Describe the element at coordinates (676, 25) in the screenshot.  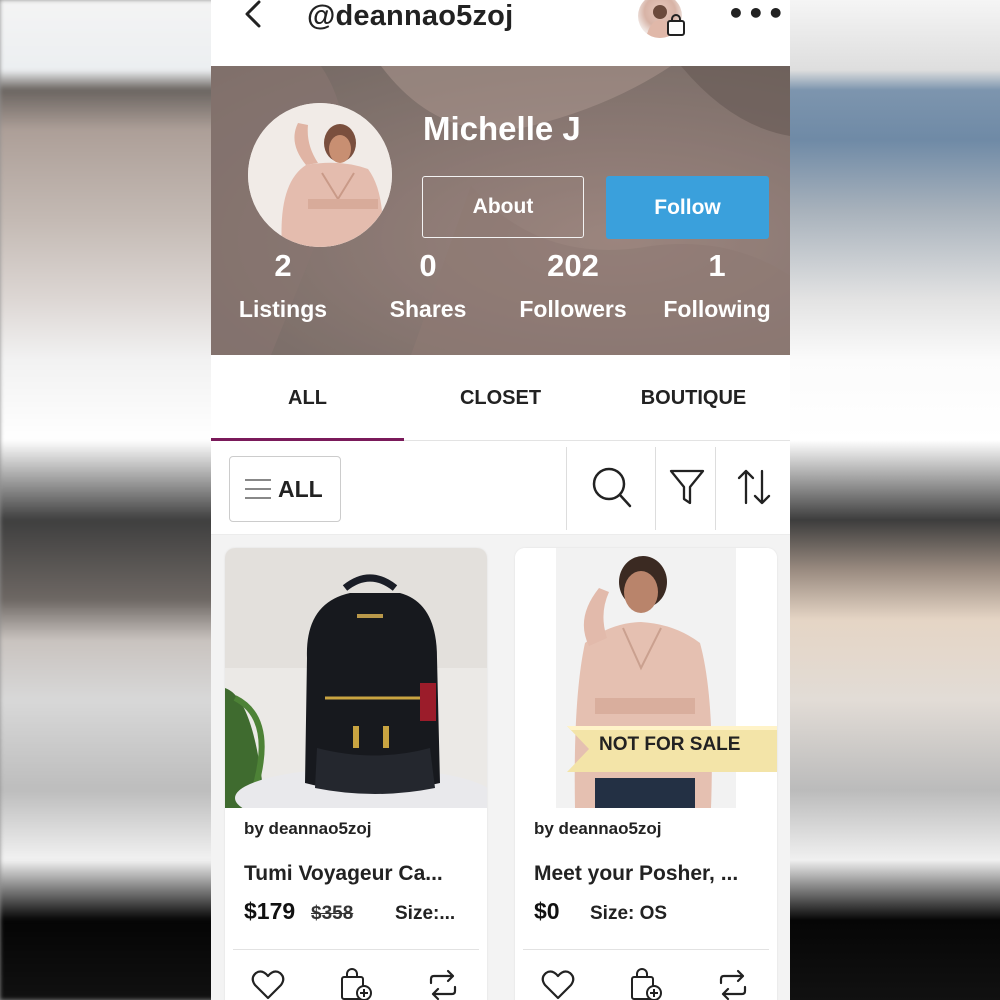
I see `shopping-bag-icon` at that location.